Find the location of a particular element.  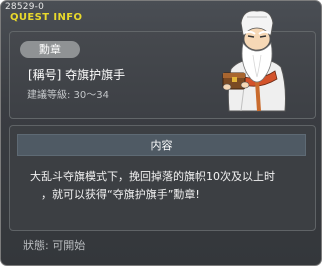

quest-id: 28529-0 is located at coordinates (25, 7).